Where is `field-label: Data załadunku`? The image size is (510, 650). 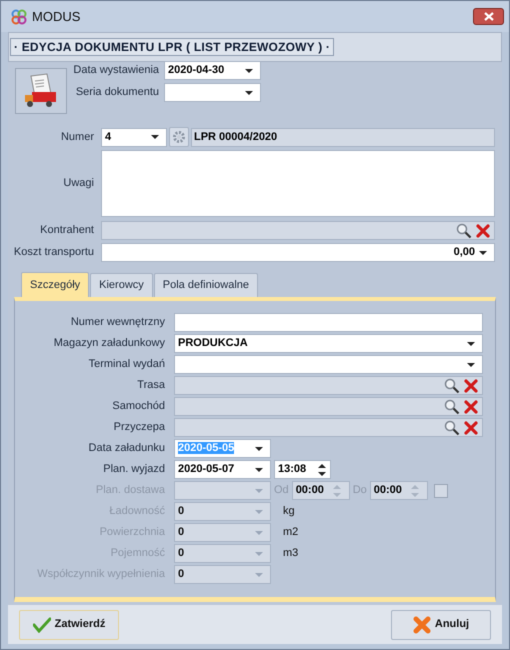 field-label: Data załadunku is located at coordinates (126, 448).